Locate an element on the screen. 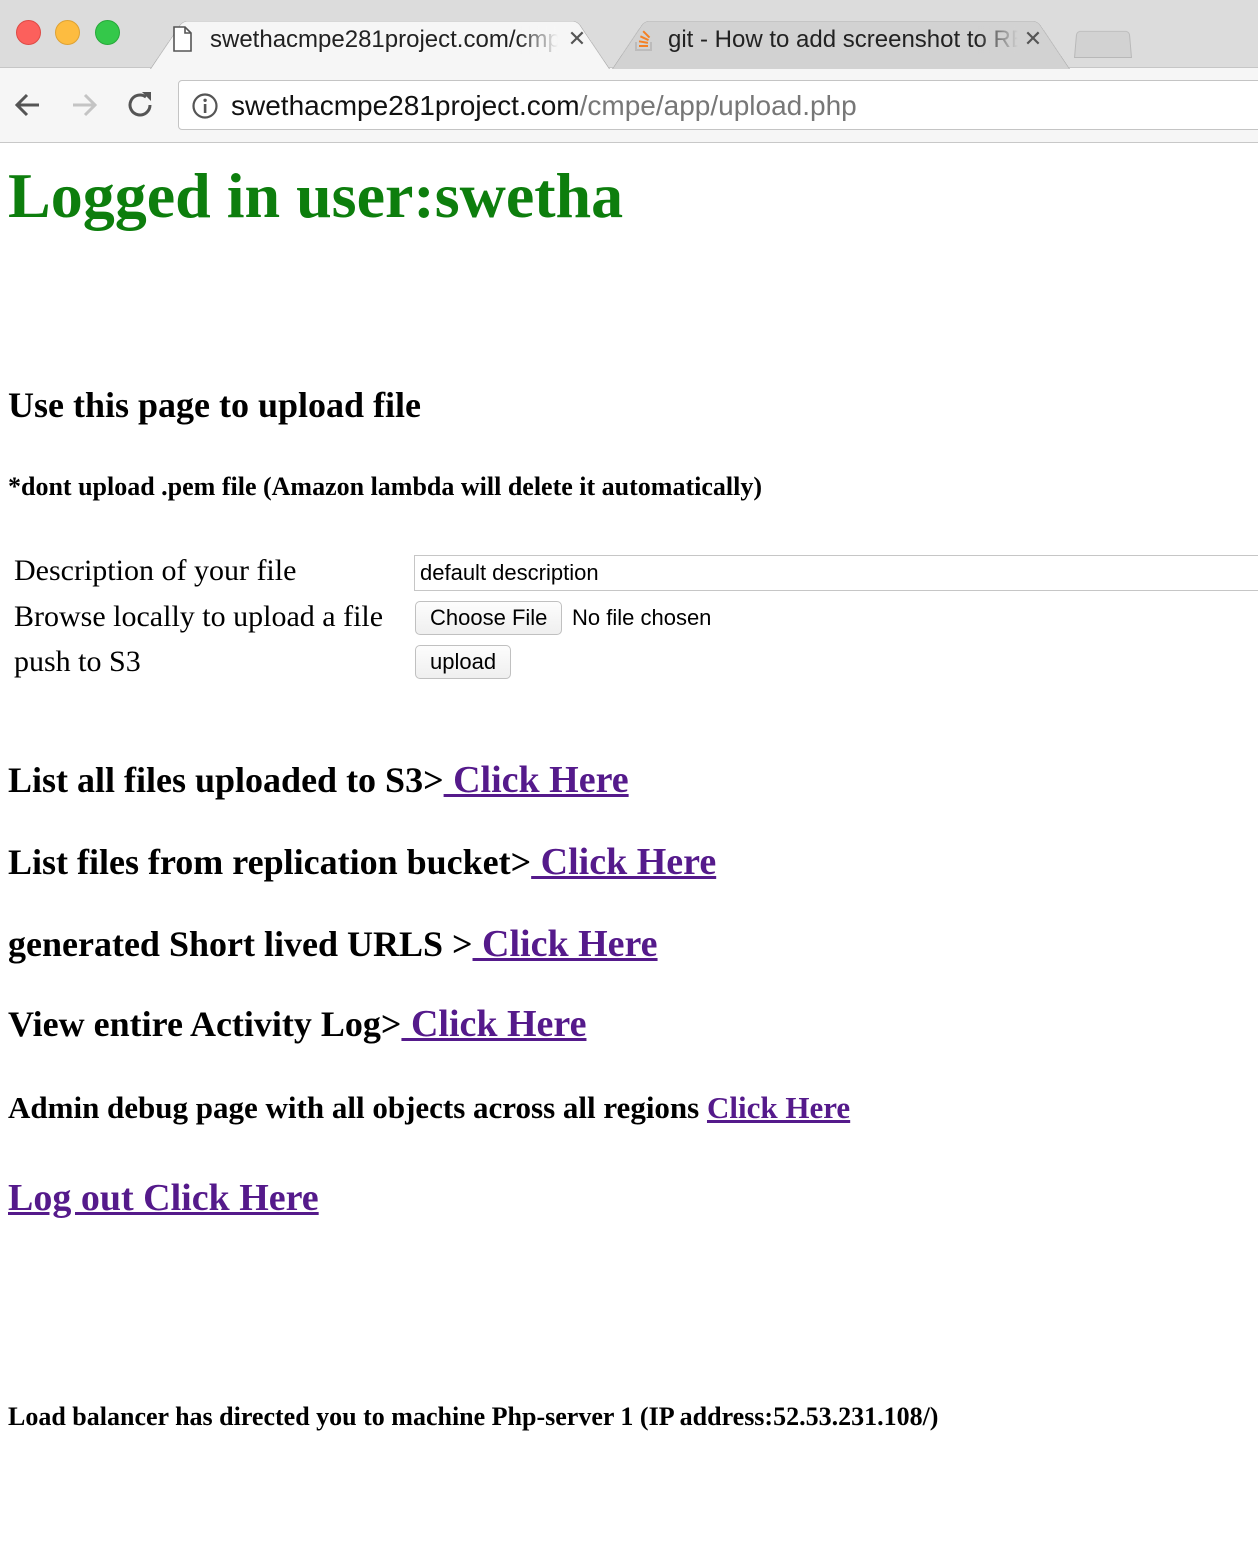 The height and width of the screenshot is (1548, 1258). short-lived-urls-row: generated Short lived URLS > Click Here is located at coordinates (333, 944).